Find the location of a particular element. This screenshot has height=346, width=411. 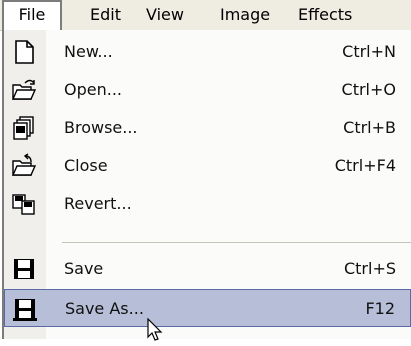

menu-view-label: View is located at coordinates (165, 14).